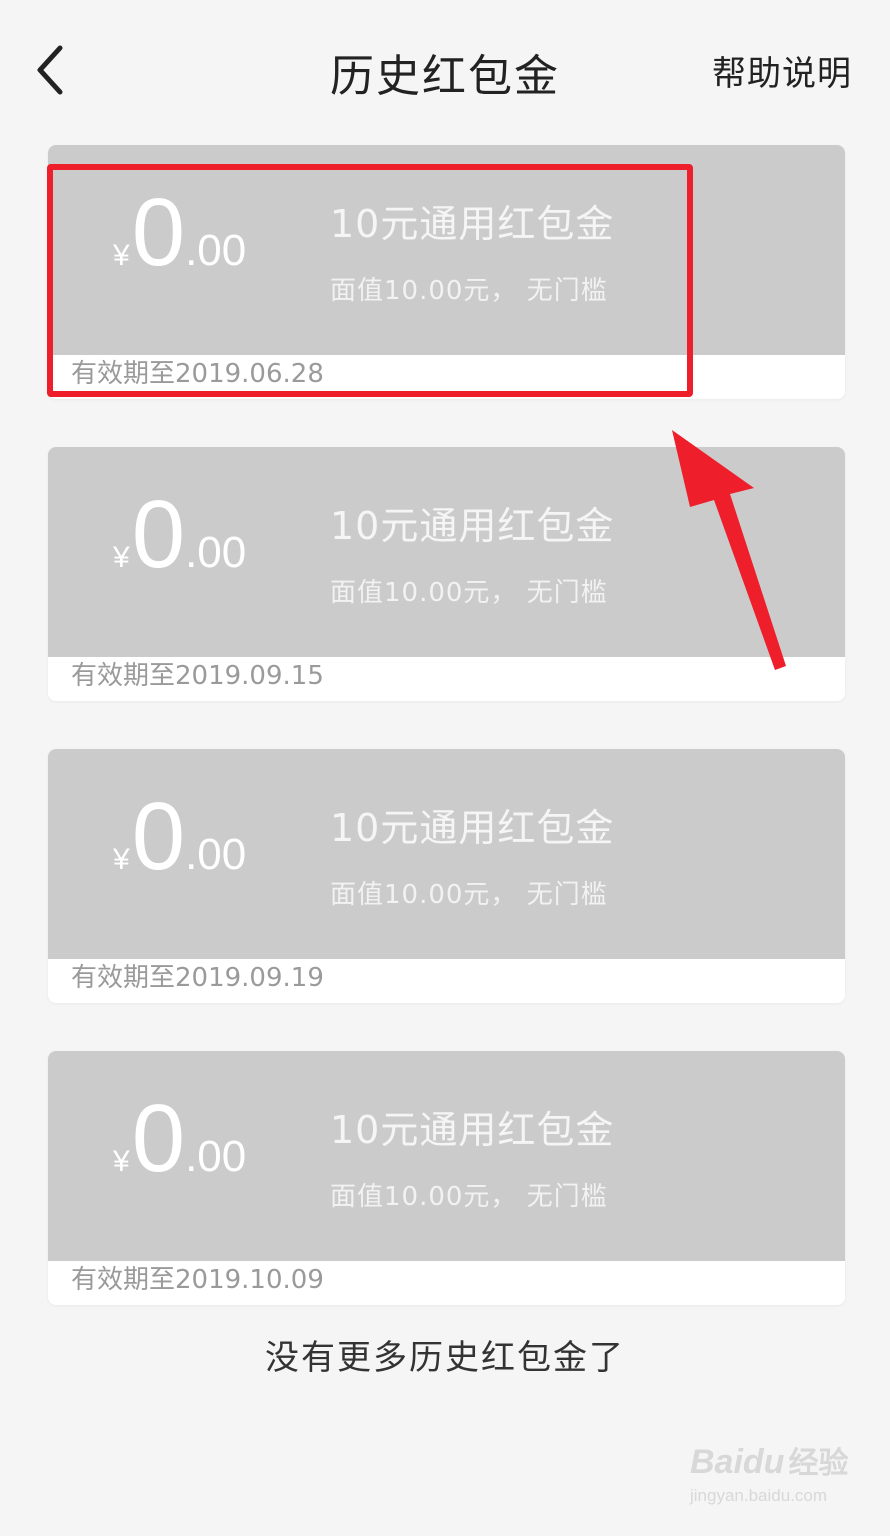 The height and width of the screenshot is (1536, 890). I want to click on watermark-brand-cn: 经验, so click(818, 1463).